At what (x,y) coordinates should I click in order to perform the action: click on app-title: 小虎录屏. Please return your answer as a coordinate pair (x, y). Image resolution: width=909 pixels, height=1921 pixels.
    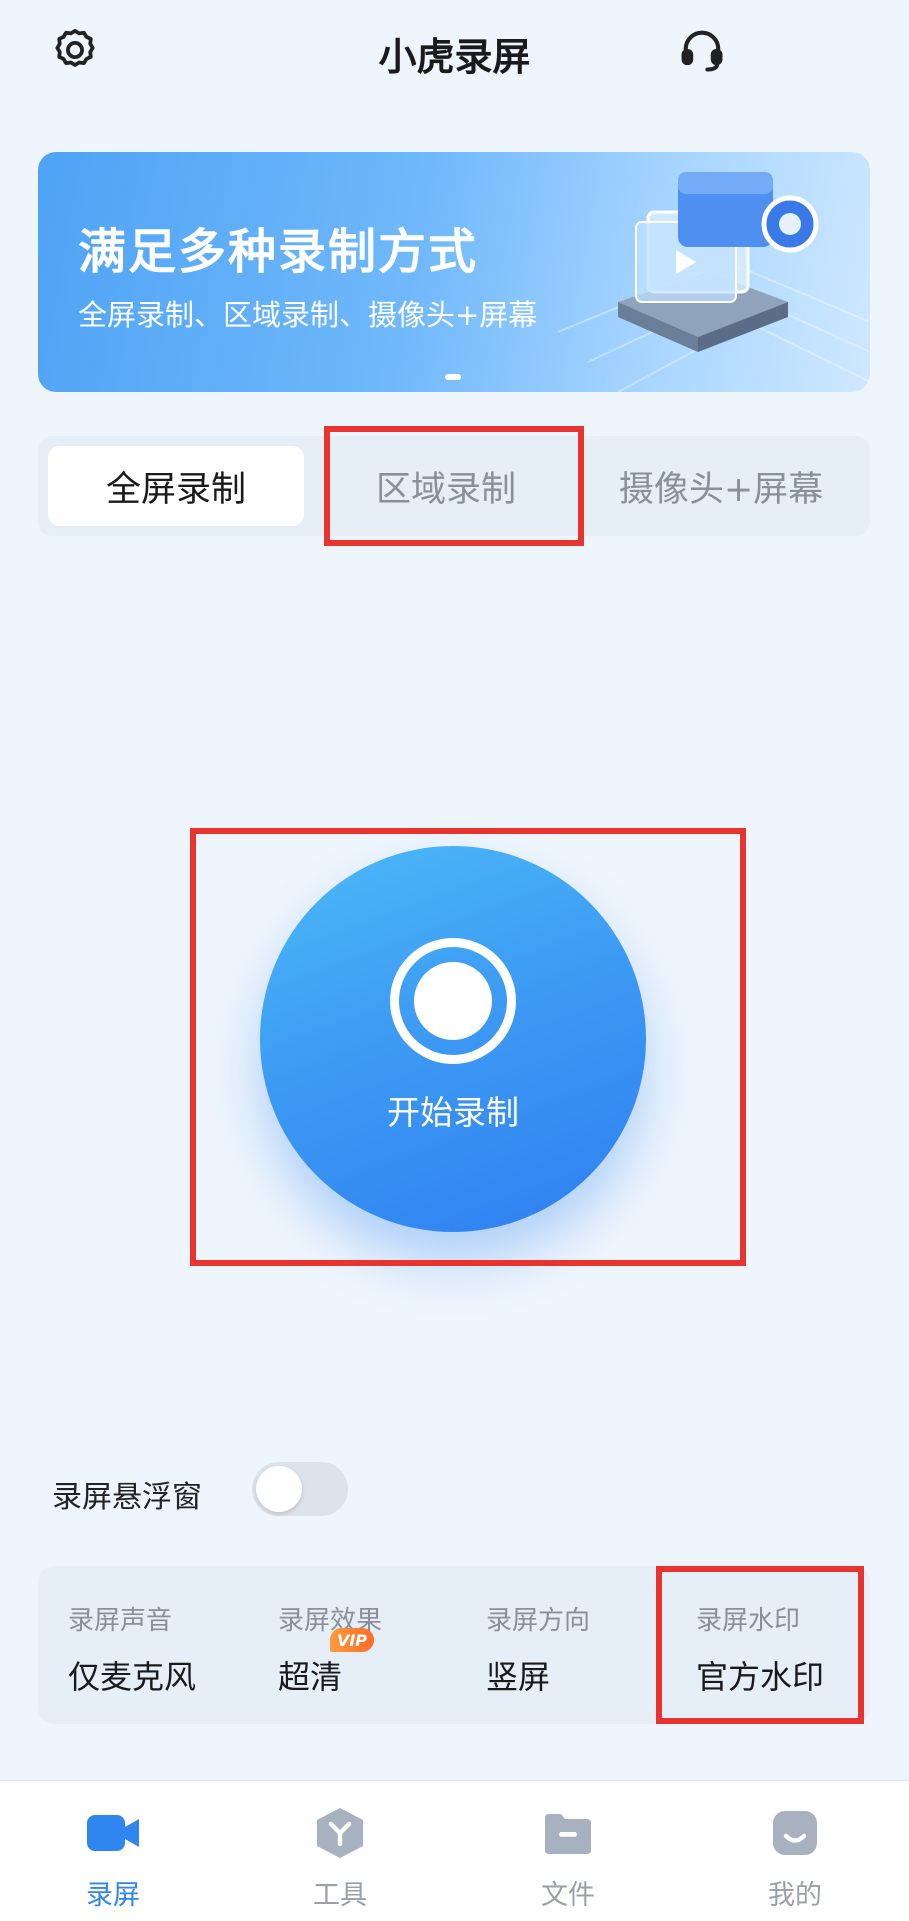
    Looking at the image, I should click on (454, 57).